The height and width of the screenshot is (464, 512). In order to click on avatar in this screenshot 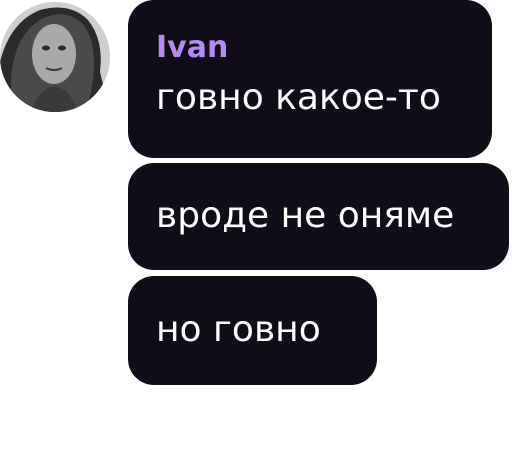, I will do `click(55, 57)`.